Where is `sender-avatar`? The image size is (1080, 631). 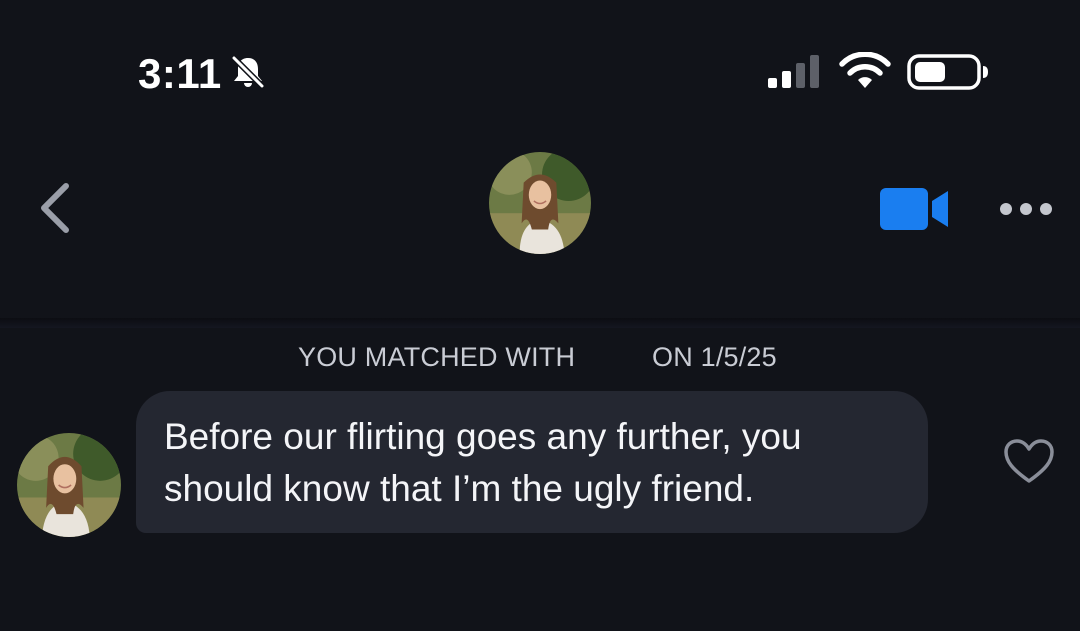 sender-avatar is located at coordinates (69, 485).